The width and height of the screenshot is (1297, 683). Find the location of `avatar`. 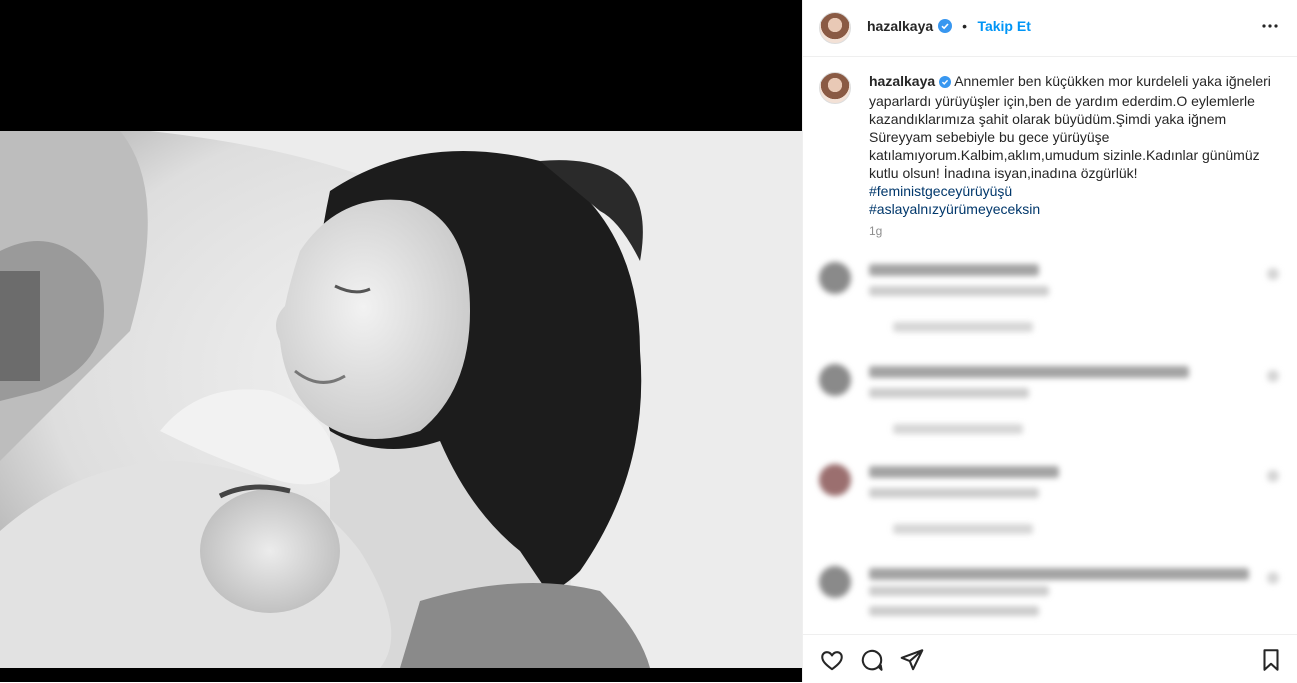

avatar is located at coordinates (835, 28).